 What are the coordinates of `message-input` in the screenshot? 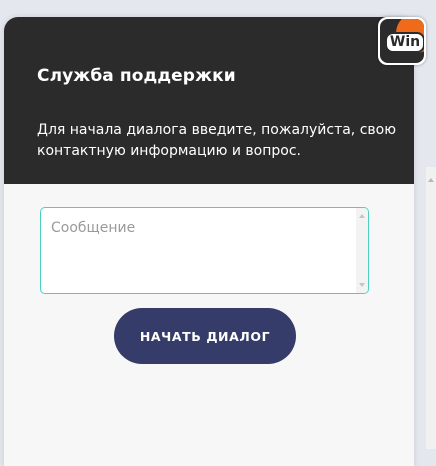 It's located at (198, 250).